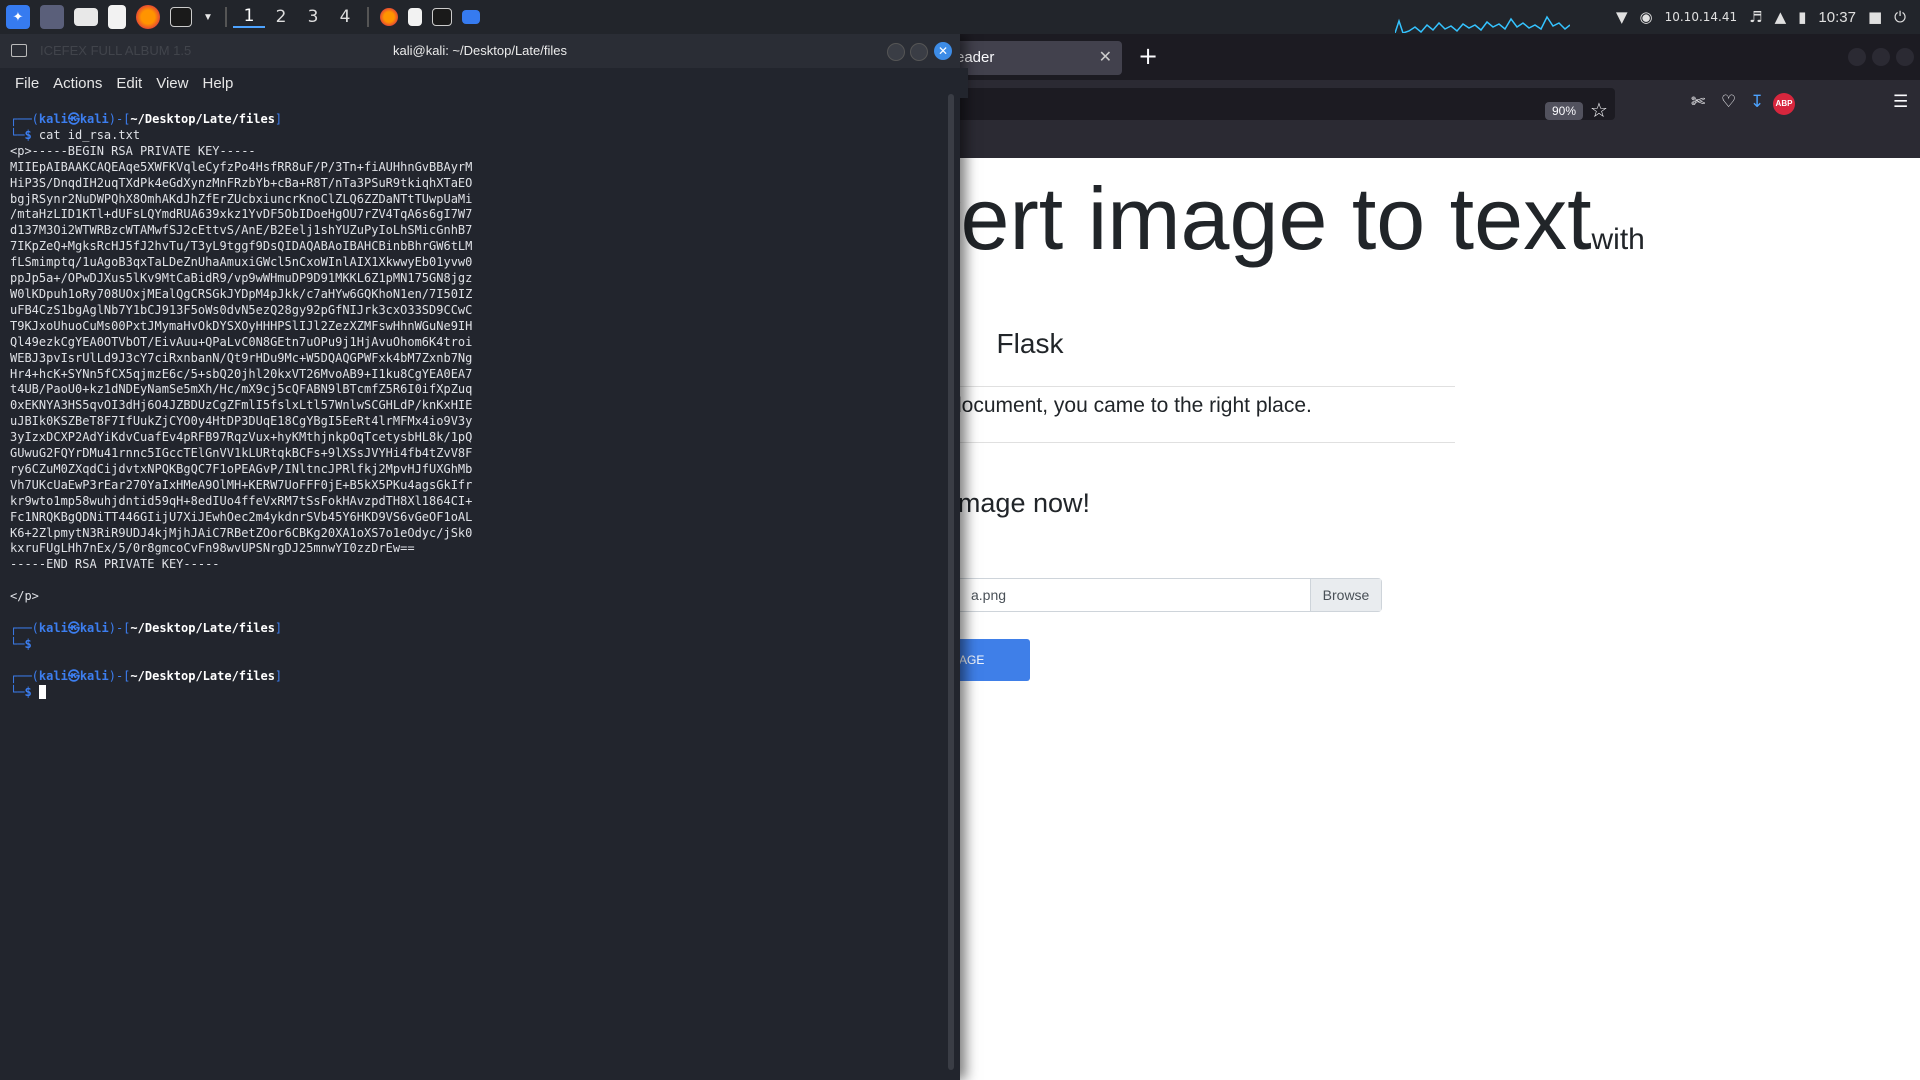 Image resolution: width=1920 pixels, height=1080 pixels. I want to click on menu-view: View, so click(172, 83).